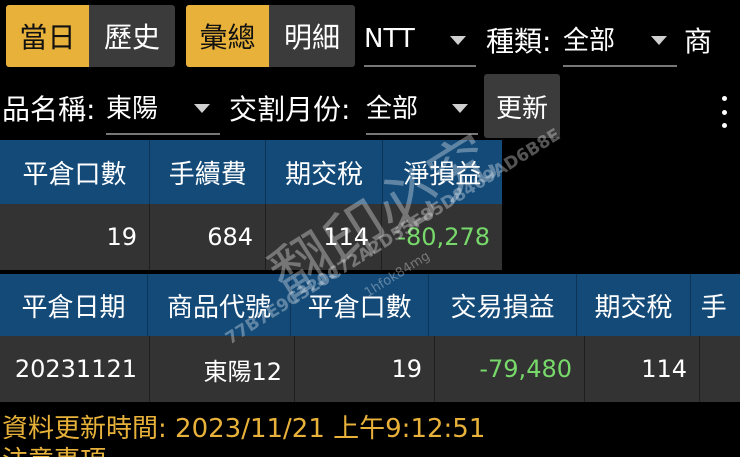 This screenshot has height=457, width=740. I want to click on currency-dropdown: NTT, so click(420, 39).